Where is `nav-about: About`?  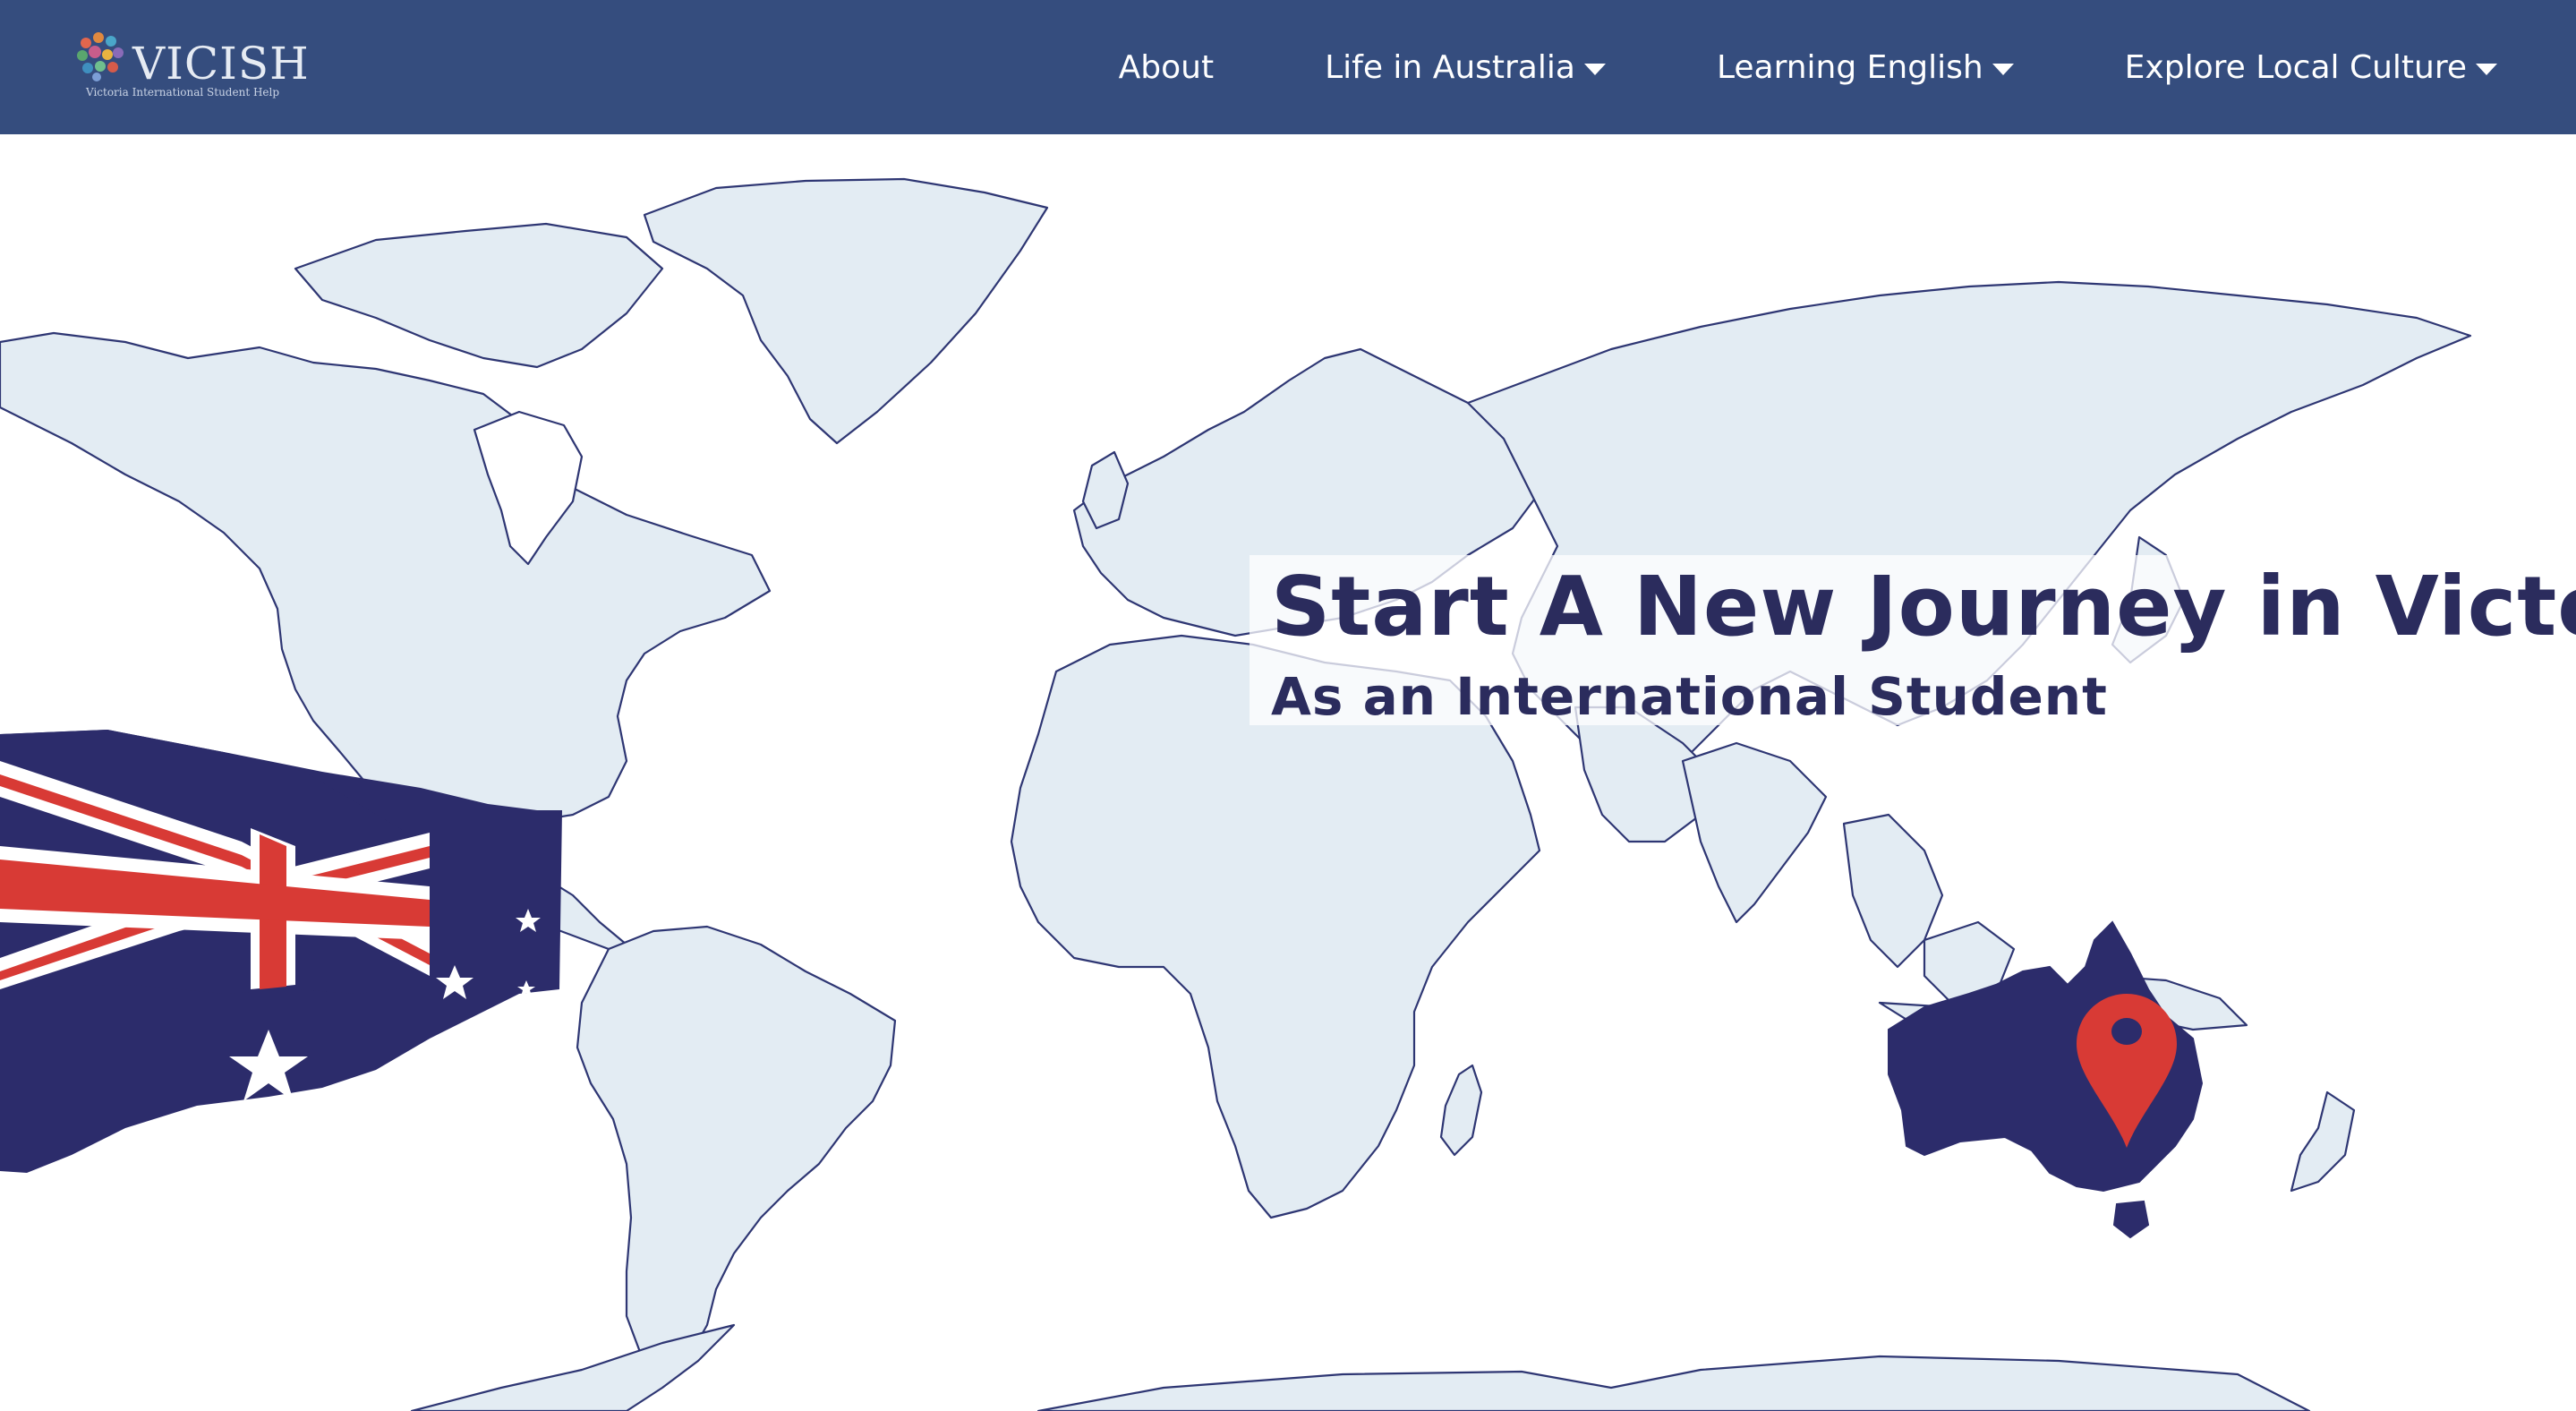
nav-about: About is located at coordinates (1166, 67).